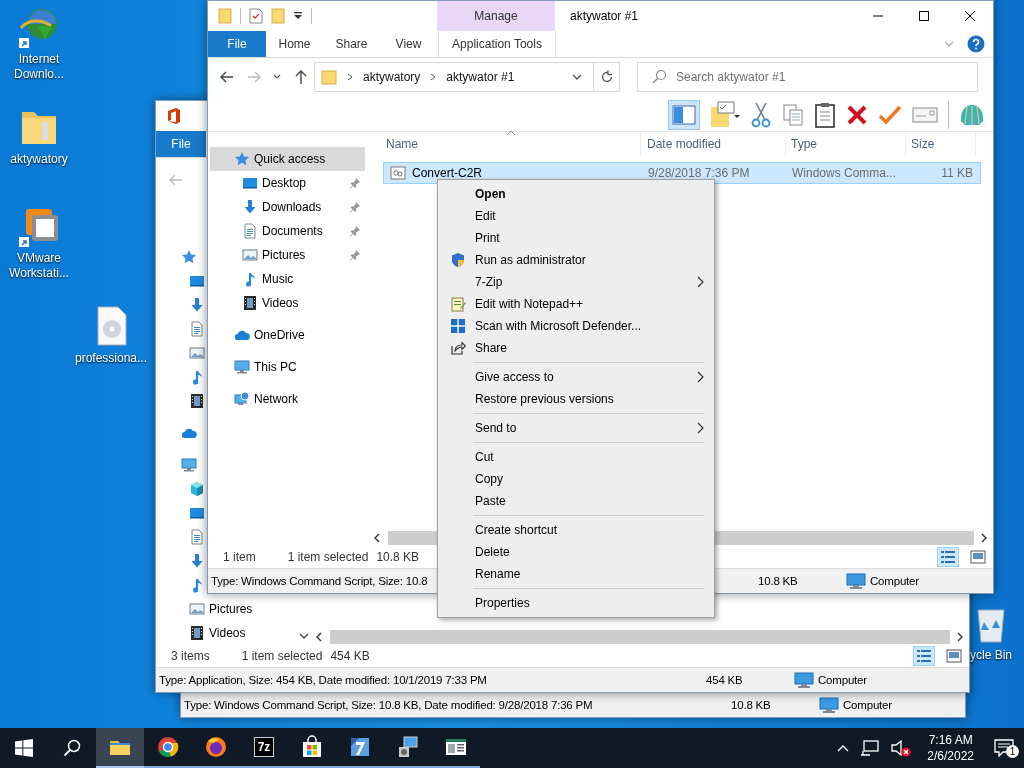 The height and width of the screenshot is (768, 1024). What do you see at coordinates (576, 216) in the screenshot?
I see `menu-item: Edit` at bounding box center [576, 216].